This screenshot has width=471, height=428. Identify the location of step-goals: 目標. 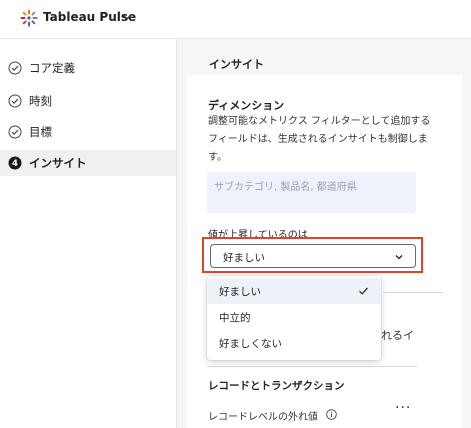
(88, 132).